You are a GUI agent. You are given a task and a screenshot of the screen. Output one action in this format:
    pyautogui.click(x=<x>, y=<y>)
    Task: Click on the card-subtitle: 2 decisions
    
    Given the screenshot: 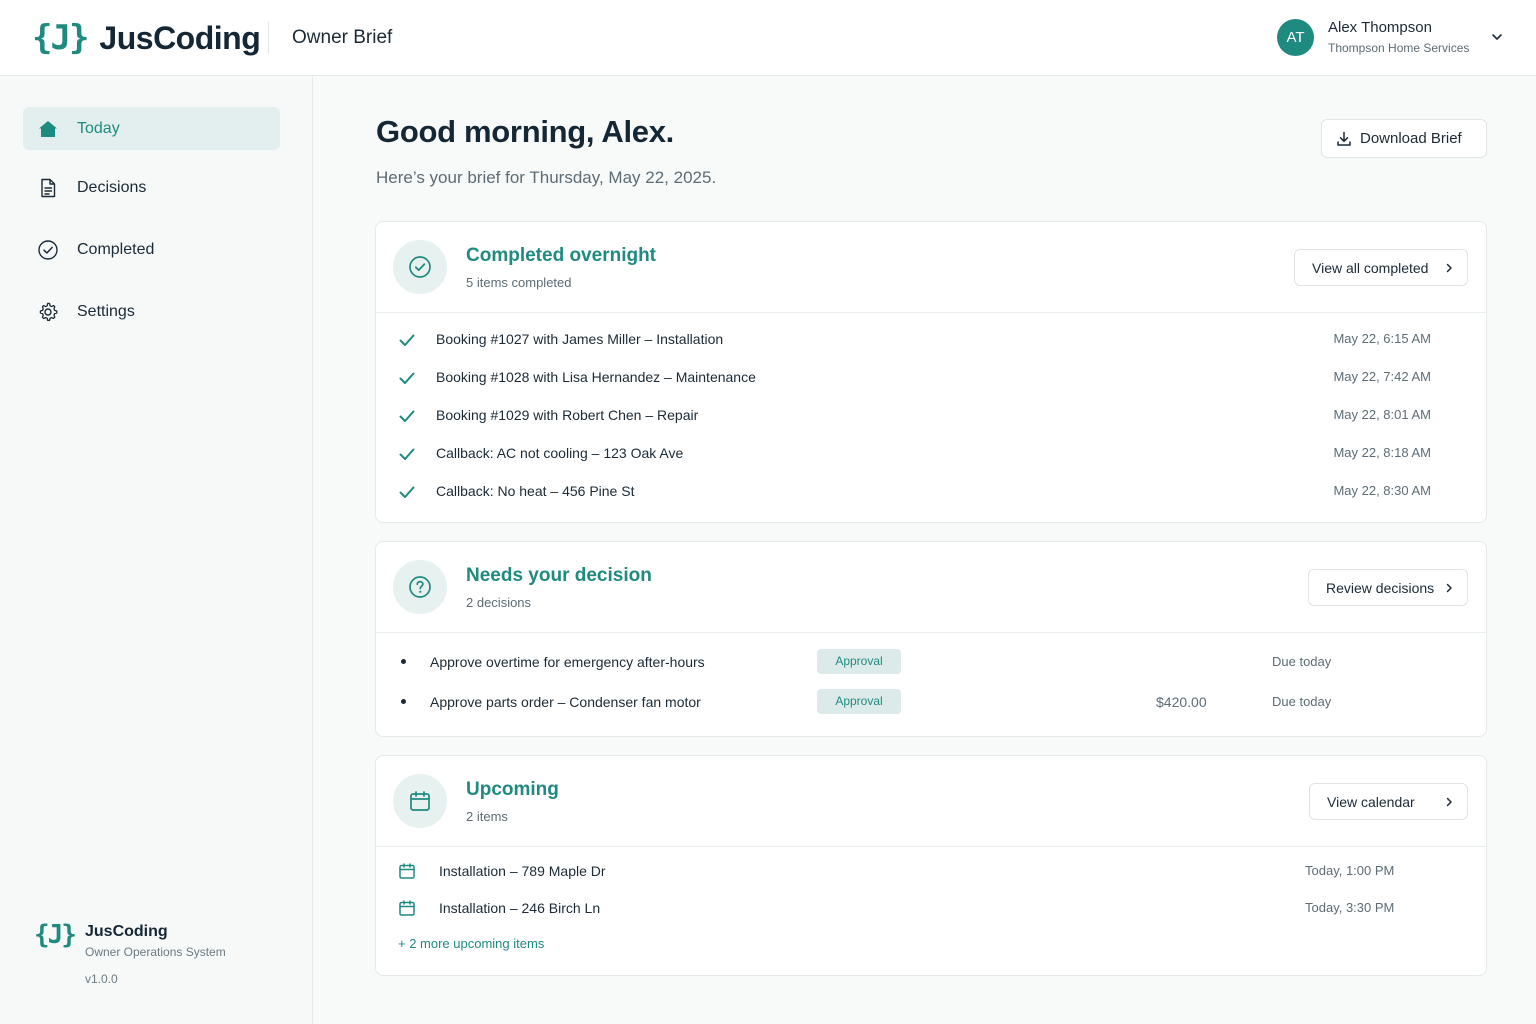 What is the action you would take?
    pyautogui.click(x=499, y=602)
    